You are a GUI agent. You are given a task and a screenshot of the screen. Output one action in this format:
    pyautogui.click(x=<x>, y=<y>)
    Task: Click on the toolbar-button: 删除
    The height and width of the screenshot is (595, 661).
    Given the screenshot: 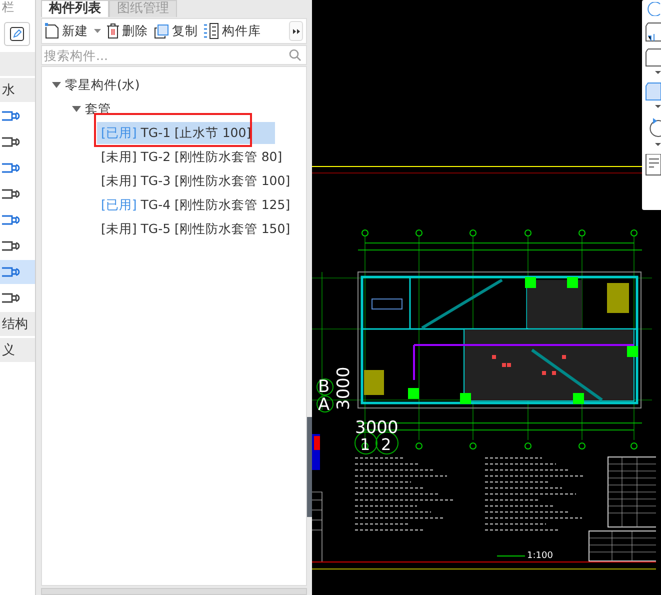 What is the action you would take?
    pyautogui.click(x=127, y=31)
    